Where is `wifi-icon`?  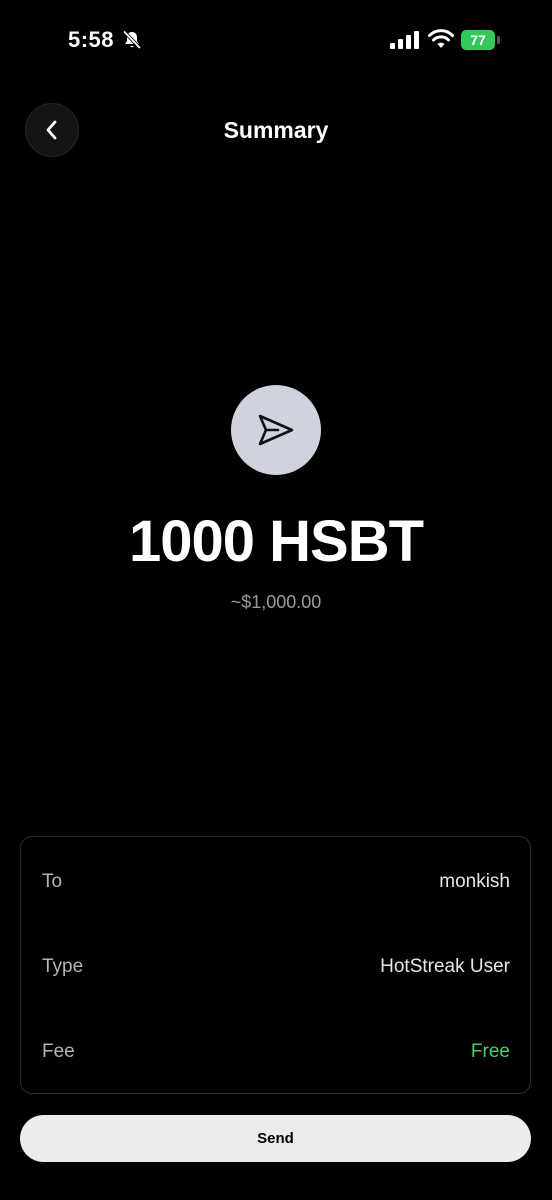
wifi-icon is located at coordinates (441, 38).